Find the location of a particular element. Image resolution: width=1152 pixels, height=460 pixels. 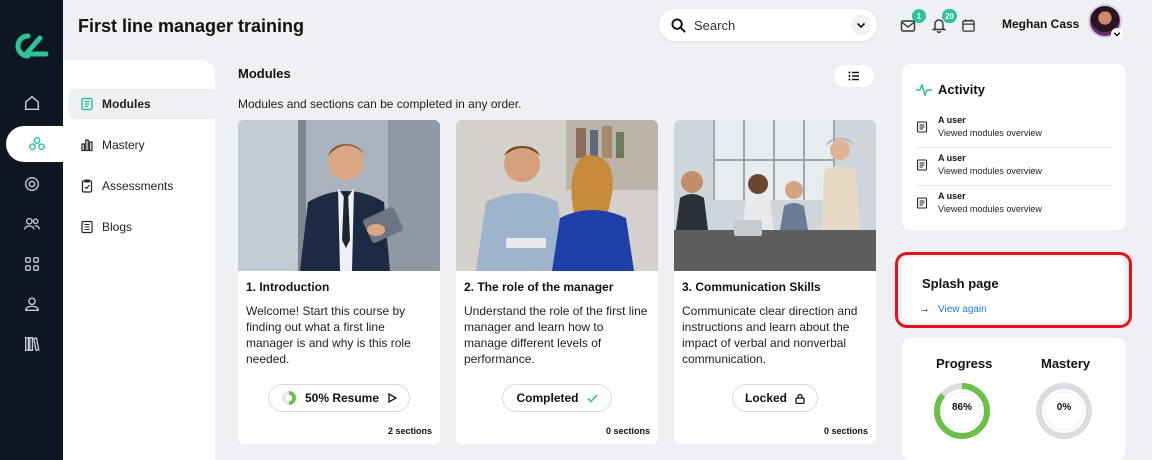

rail-library is located at coordinates (31, 344).